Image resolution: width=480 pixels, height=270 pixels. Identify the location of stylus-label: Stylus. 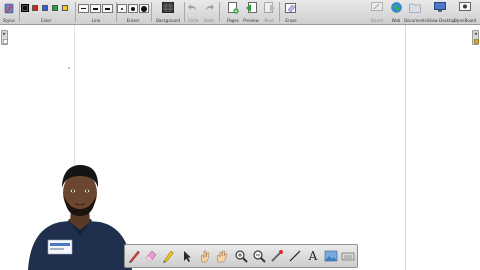
(9, 20).